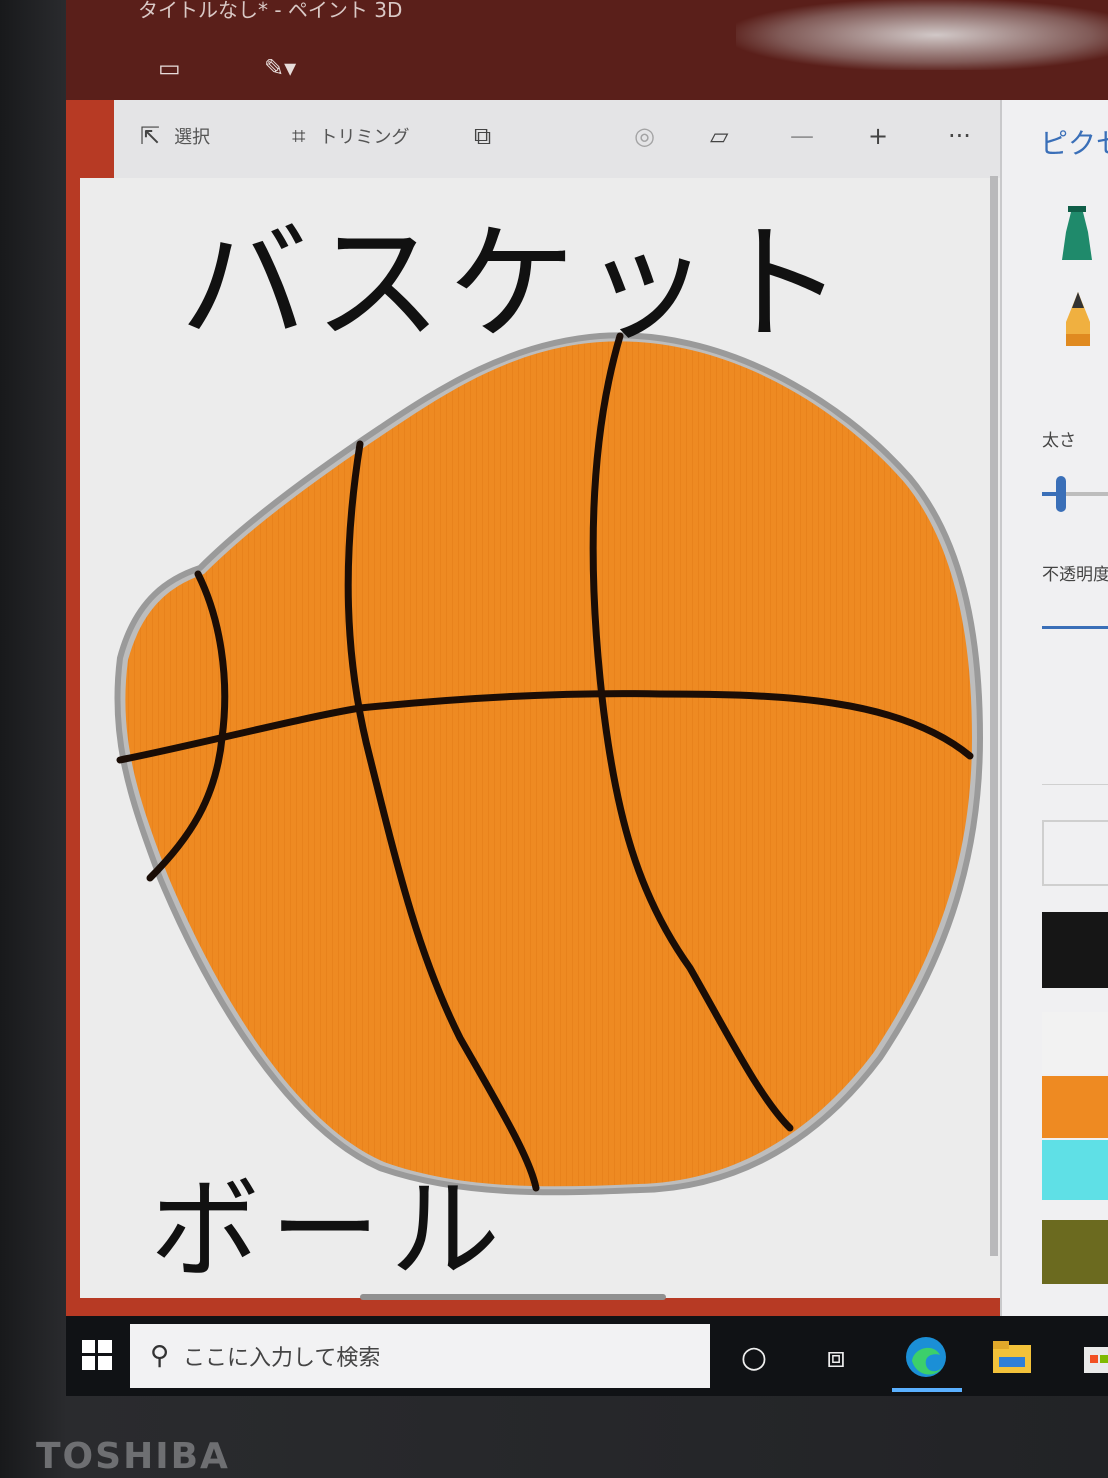 The image size is (1108, 1478). What do you see at coordinates (1075, 853) in the screenshot?
I see `color-swatch-white` at bounding box center [1075, 853].